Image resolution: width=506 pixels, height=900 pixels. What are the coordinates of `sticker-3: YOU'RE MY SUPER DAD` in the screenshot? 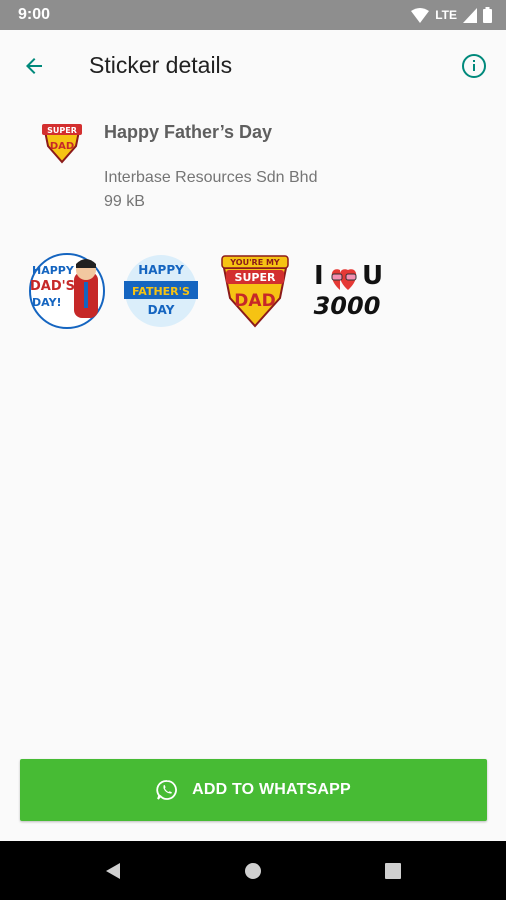 It's located at (255, 291).